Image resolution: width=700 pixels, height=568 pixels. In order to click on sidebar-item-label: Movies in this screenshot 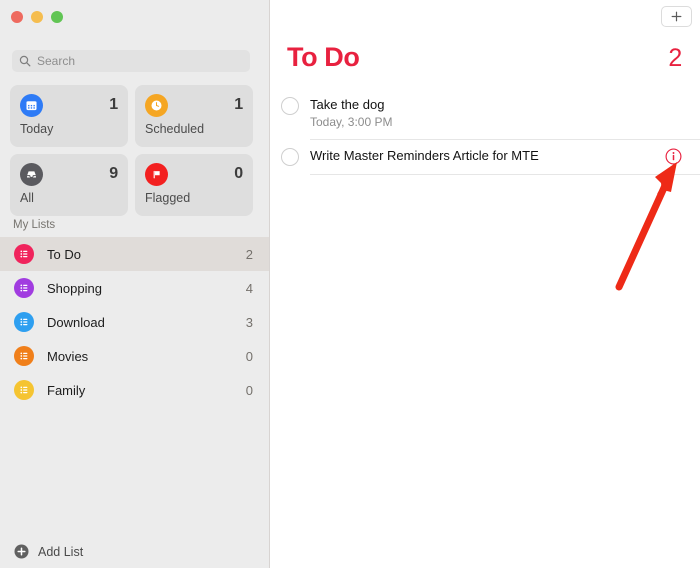, I will do `click(68, 356)`.